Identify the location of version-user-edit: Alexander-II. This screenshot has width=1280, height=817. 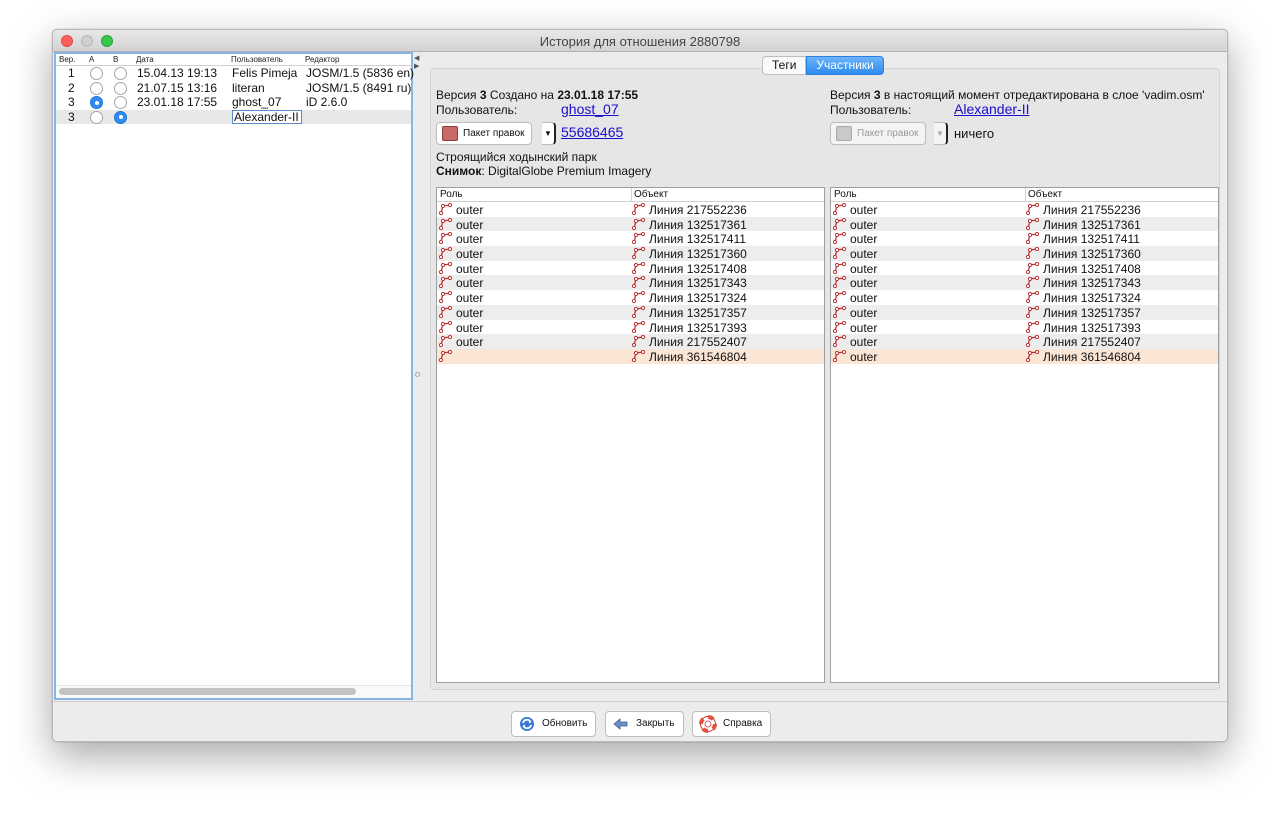
(267, 116).